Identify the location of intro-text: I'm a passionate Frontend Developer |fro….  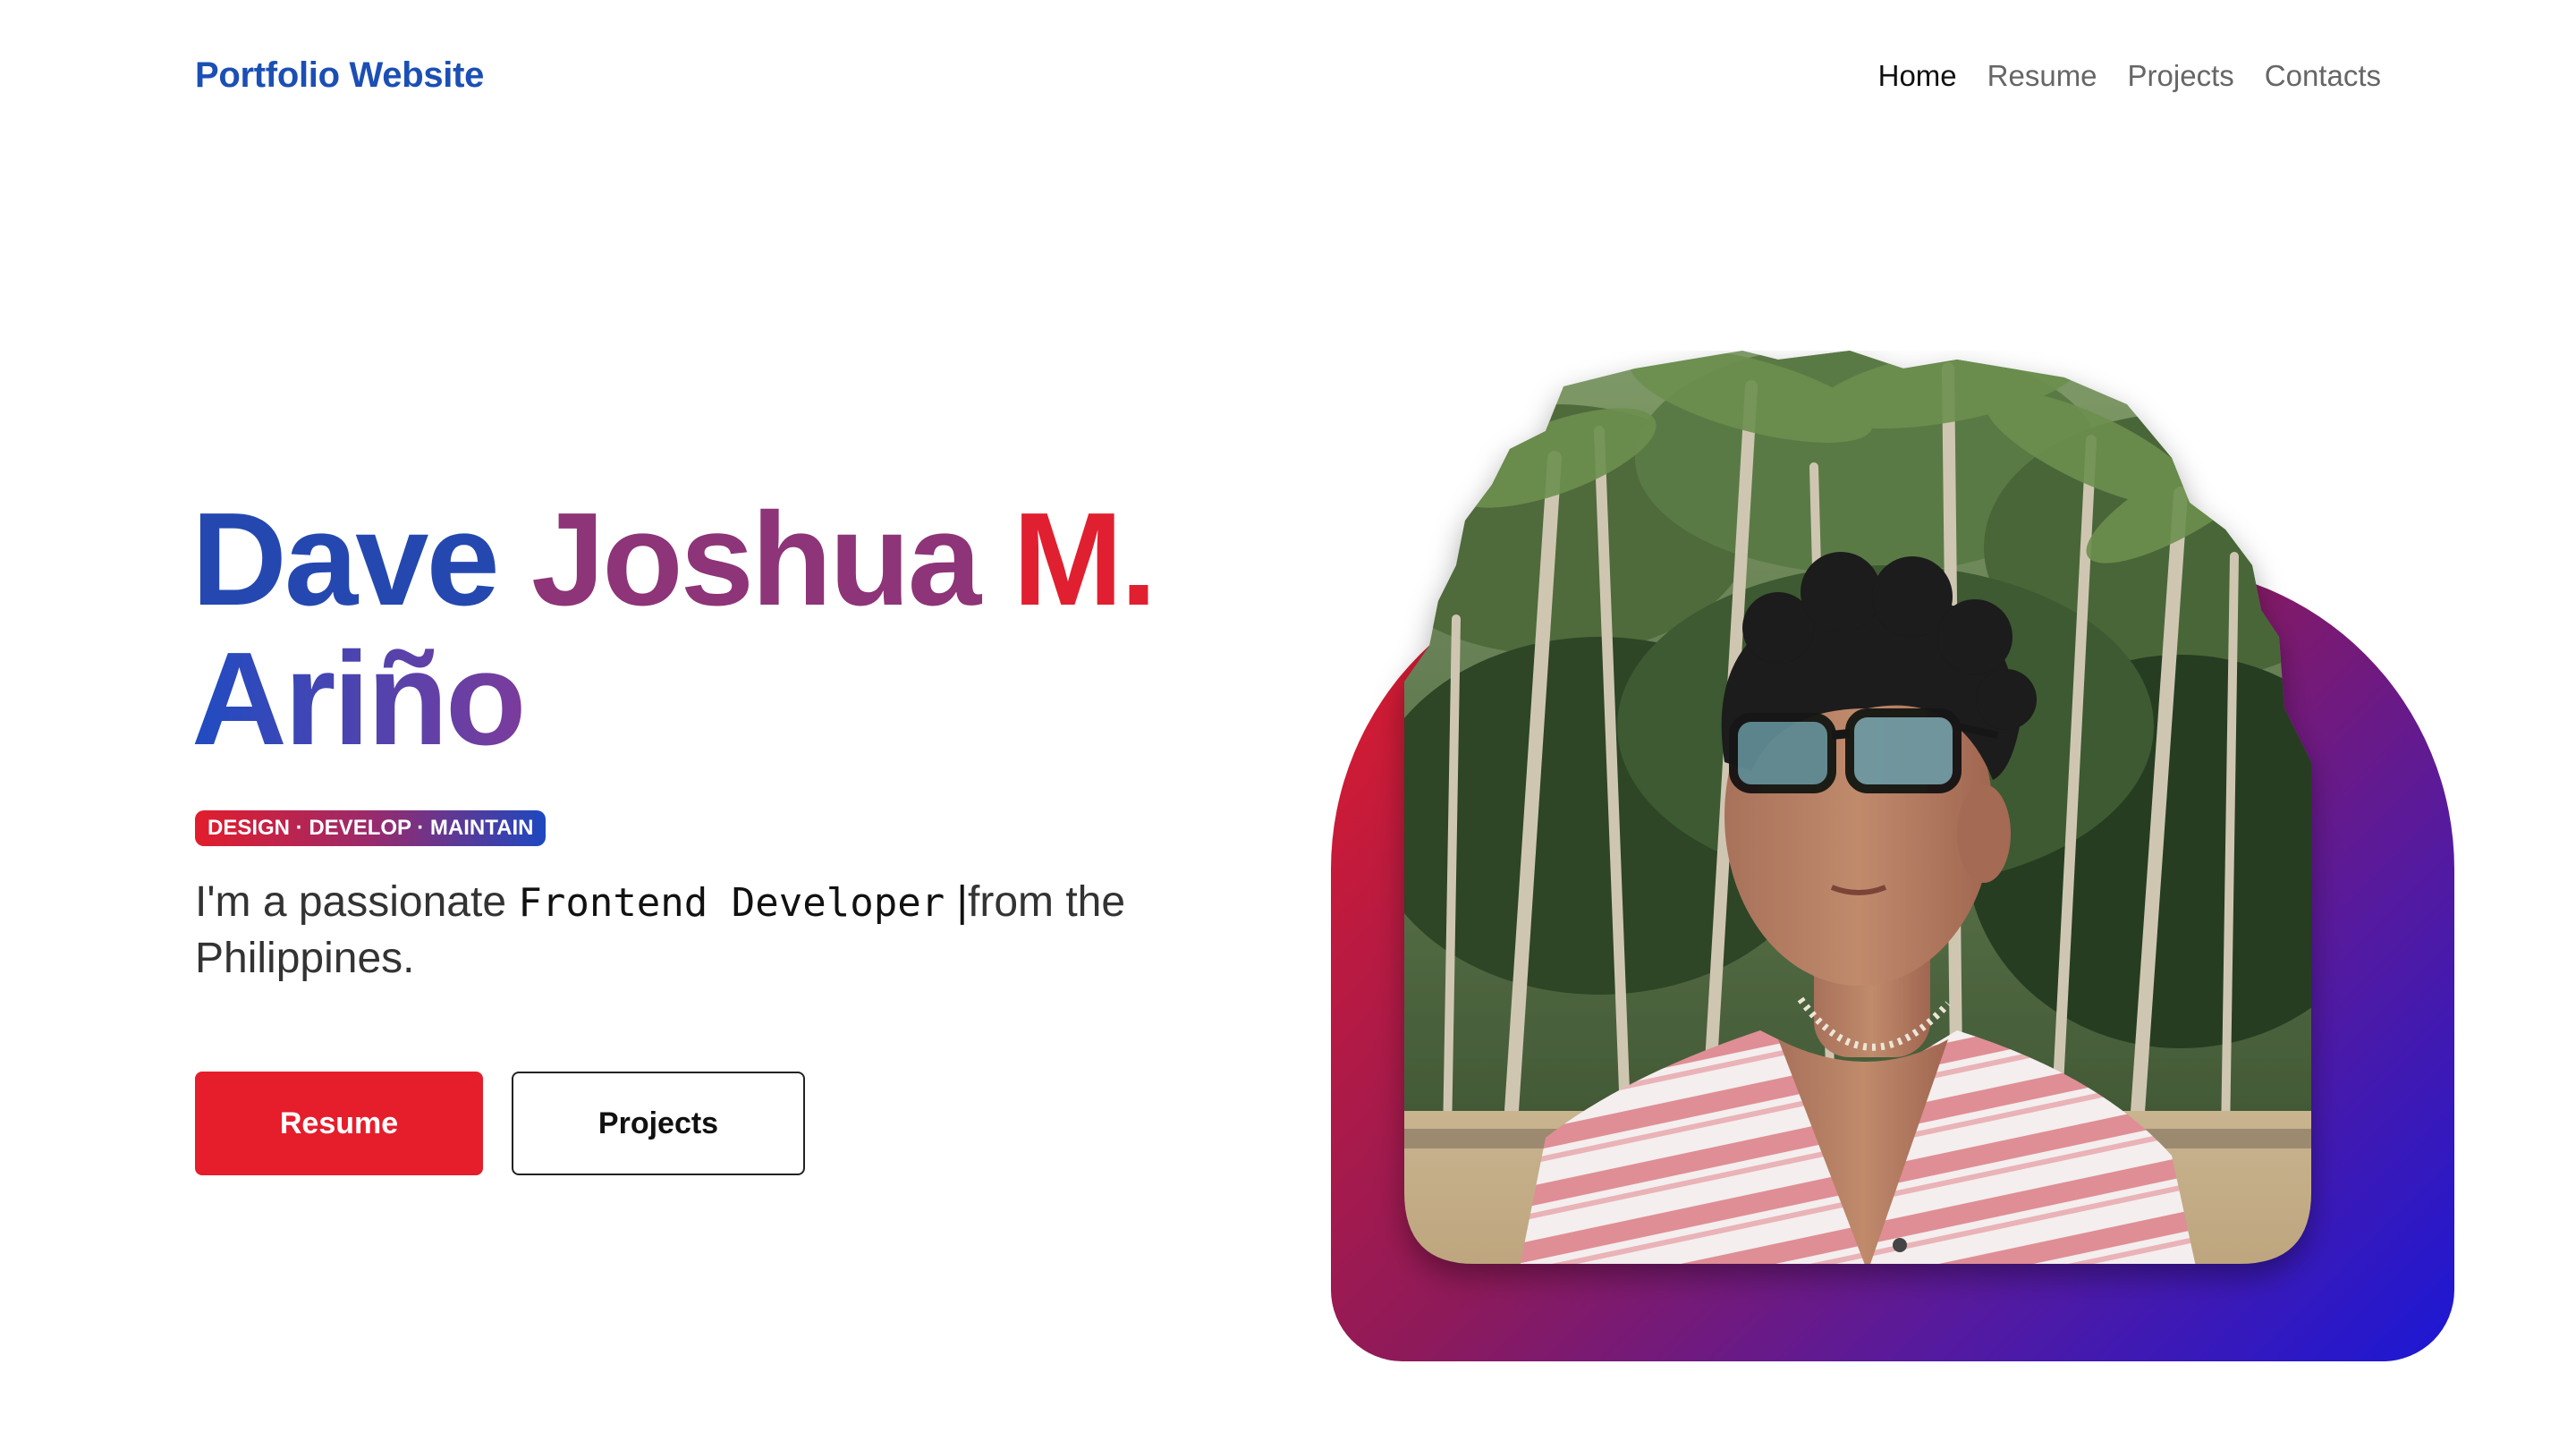
(669, 931).